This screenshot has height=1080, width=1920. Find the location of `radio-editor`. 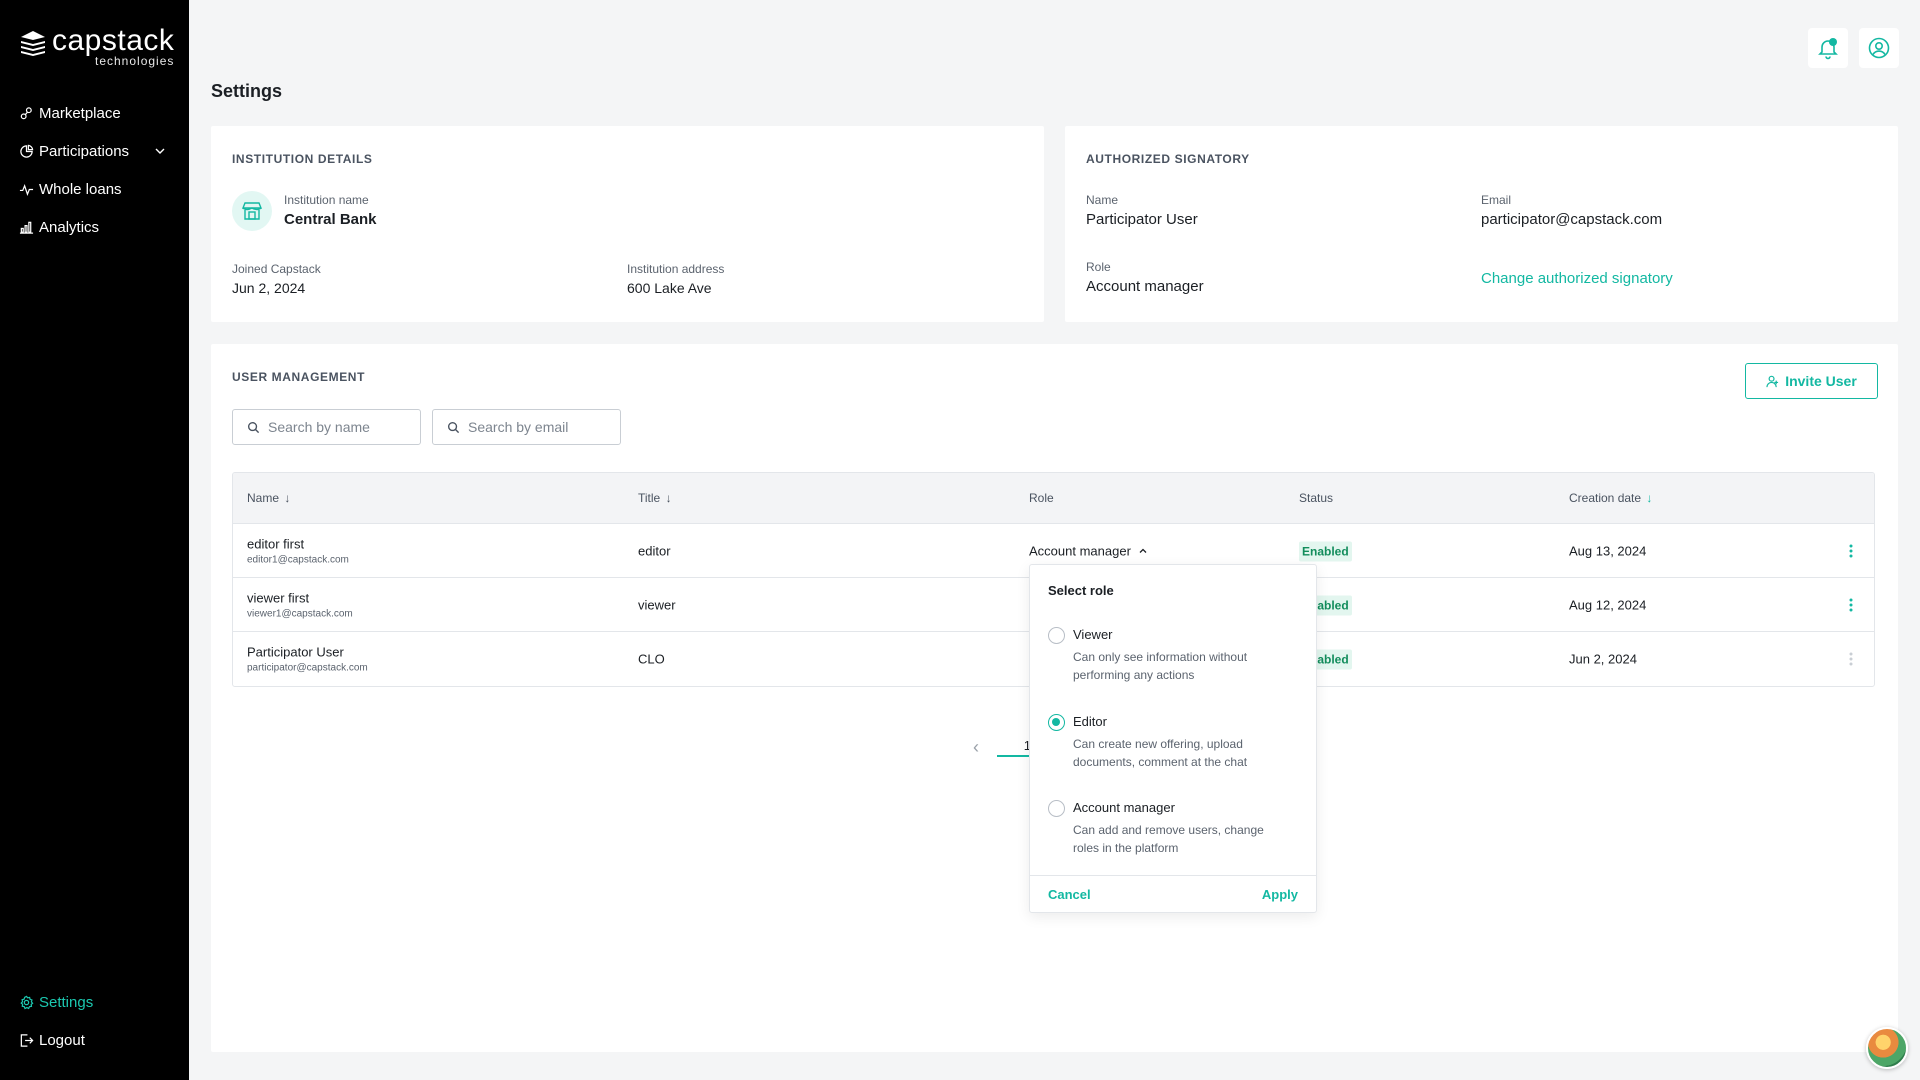

radio-editor is located at coordinates (1056, 722).